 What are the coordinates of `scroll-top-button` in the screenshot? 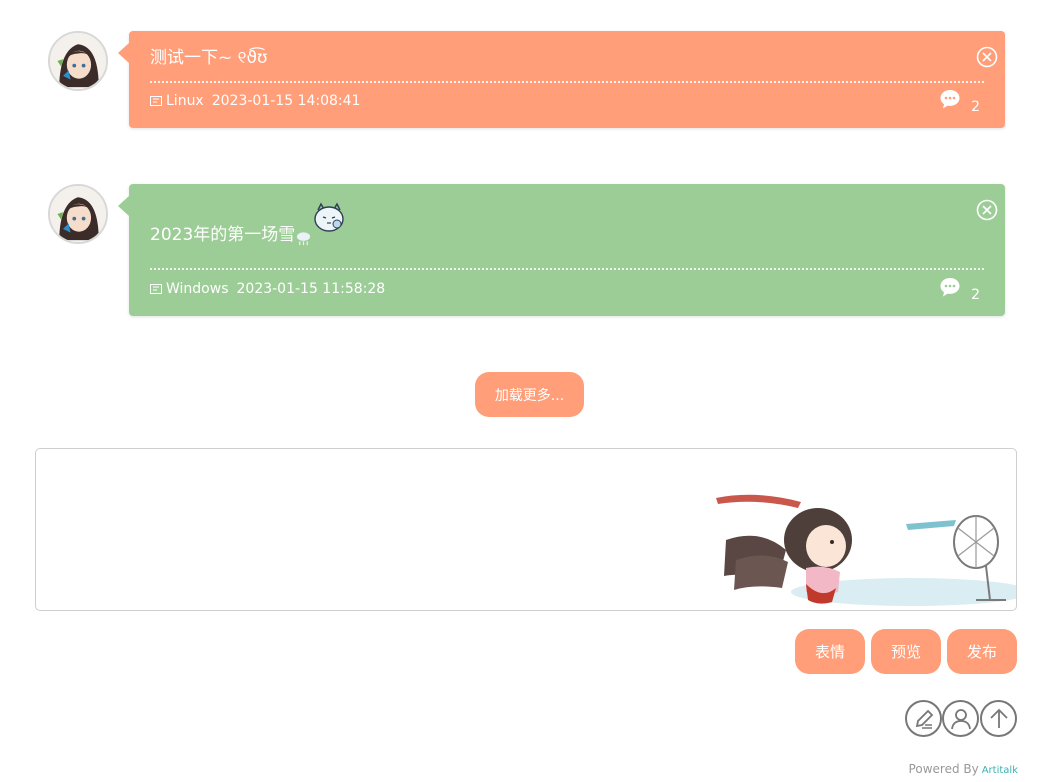 It's located at (998, 718).